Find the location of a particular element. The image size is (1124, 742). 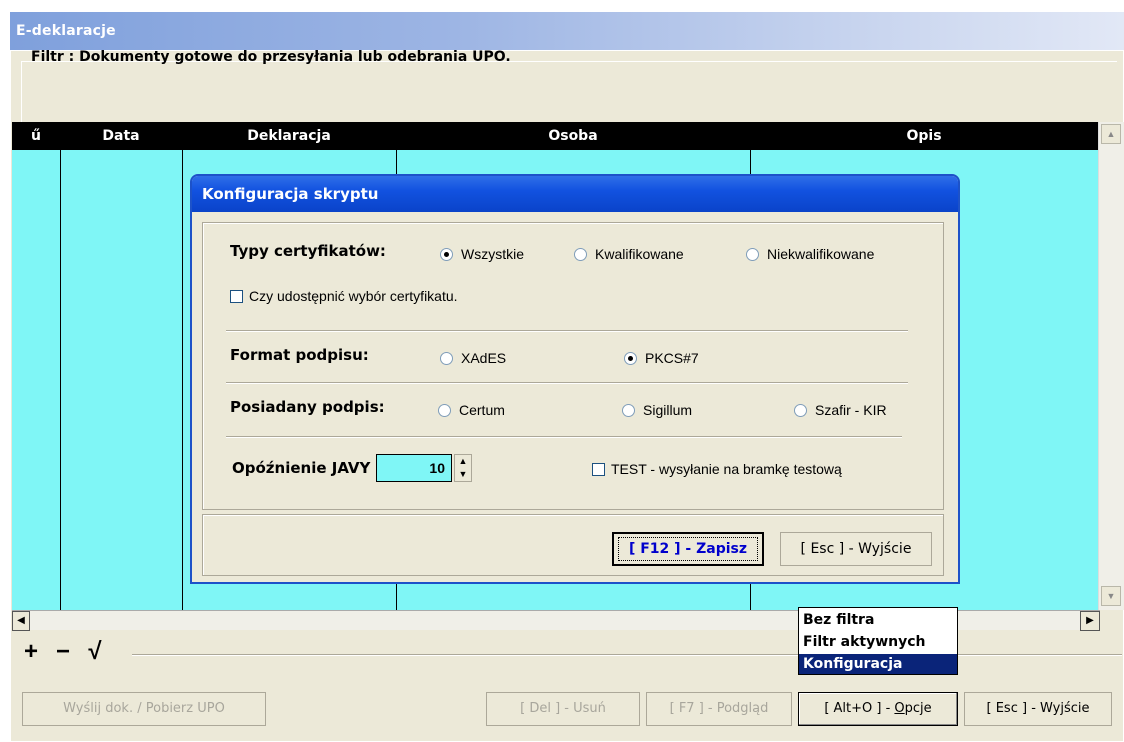

column-header-declaration: Deklaracja is located at coordinates (289, 136).